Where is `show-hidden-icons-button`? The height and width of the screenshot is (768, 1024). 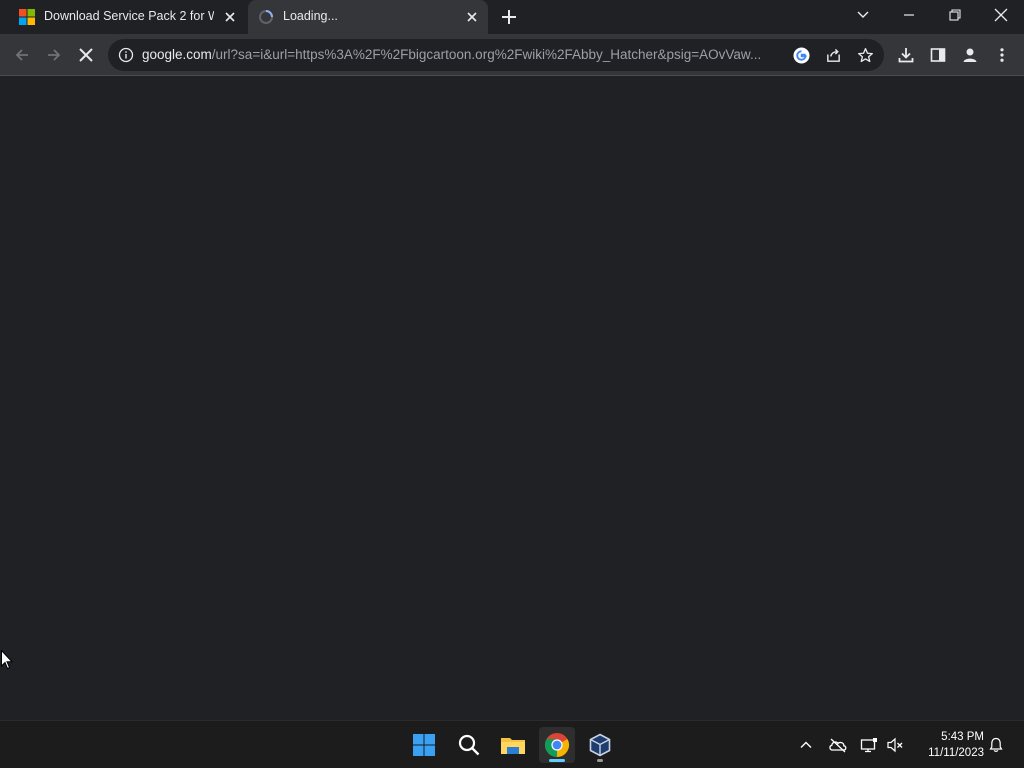 show-hidden-icons-button is located at coordinates (806, 745).